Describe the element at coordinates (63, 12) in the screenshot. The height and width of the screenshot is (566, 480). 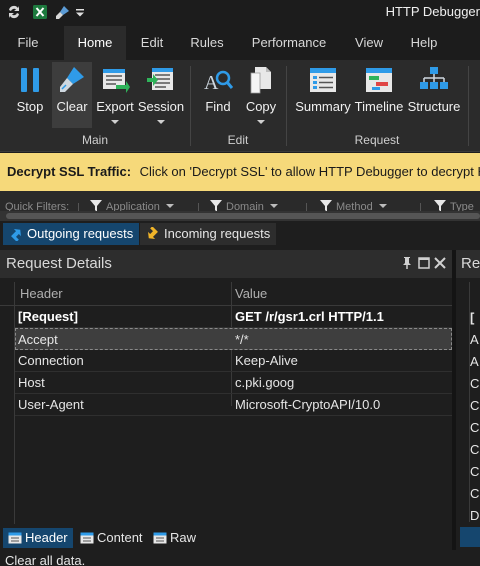
I see `brush-icon` at that location.